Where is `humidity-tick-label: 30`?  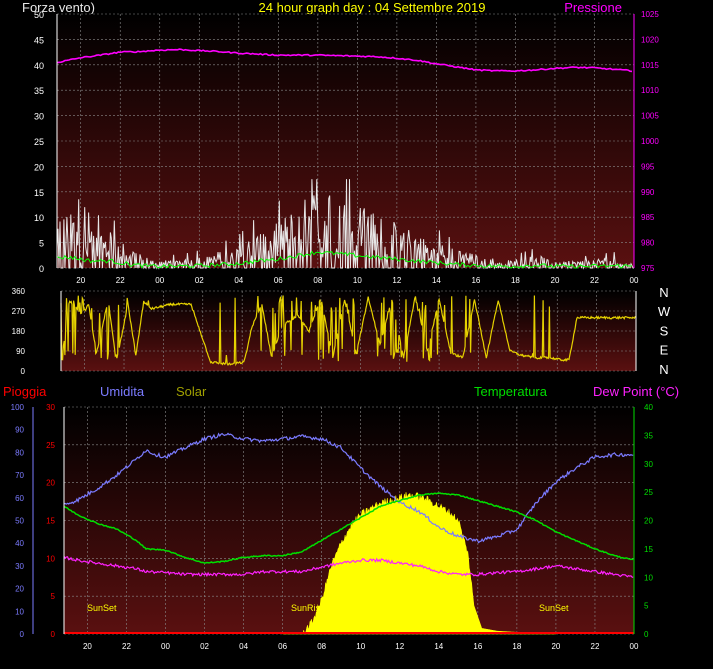 humidity-tick-label: 30 is located at coordinates (19, 566).